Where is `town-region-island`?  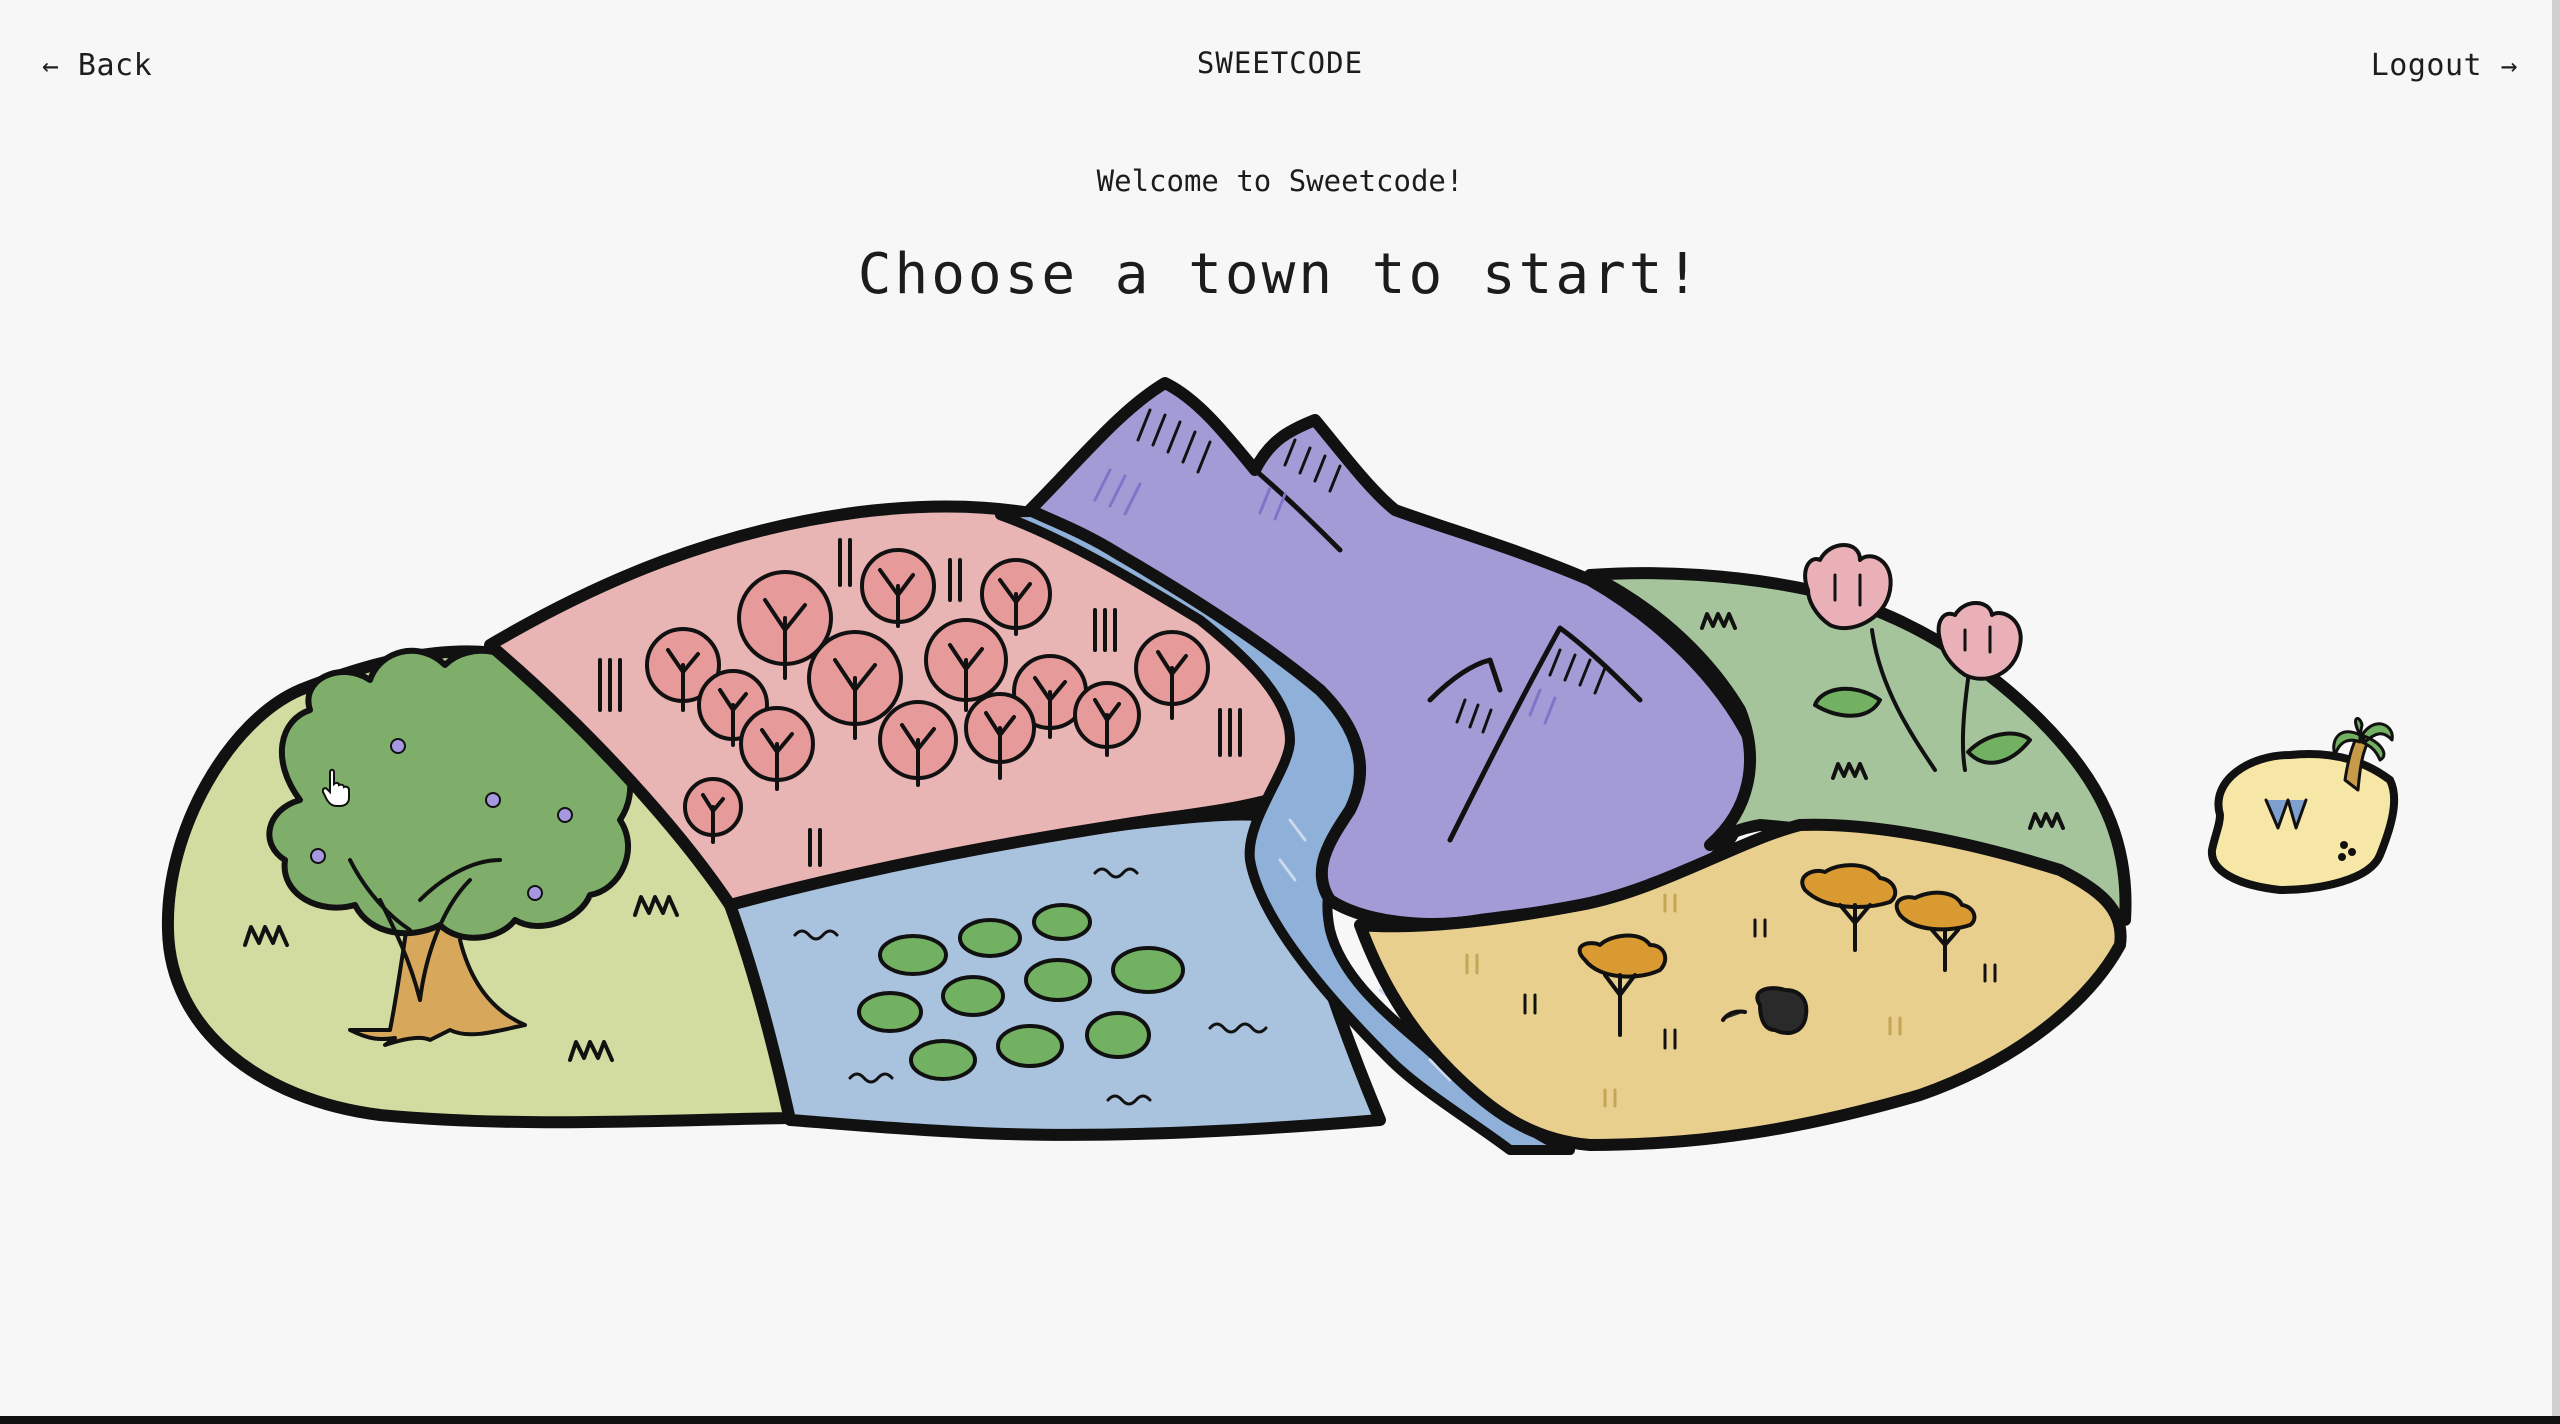 town-region-island is located at coordinates (2303, 805).